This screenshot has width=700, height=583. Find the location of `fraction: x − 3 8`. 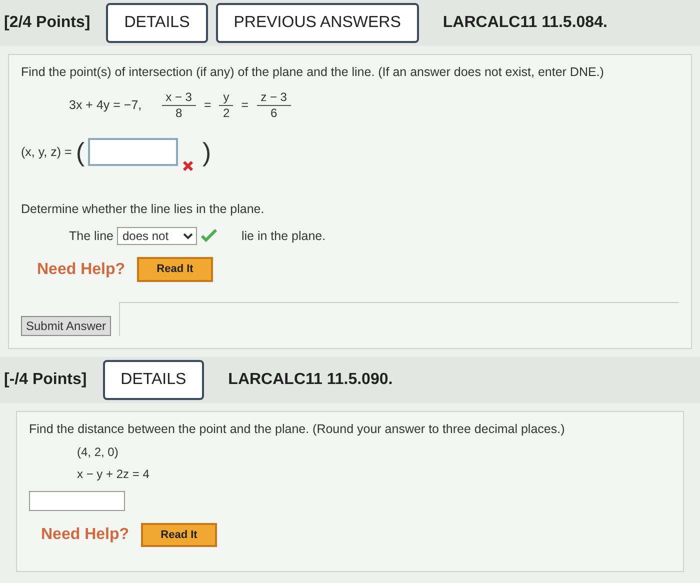

fraction: x − 3 8 is located at coordinates (179, 105).